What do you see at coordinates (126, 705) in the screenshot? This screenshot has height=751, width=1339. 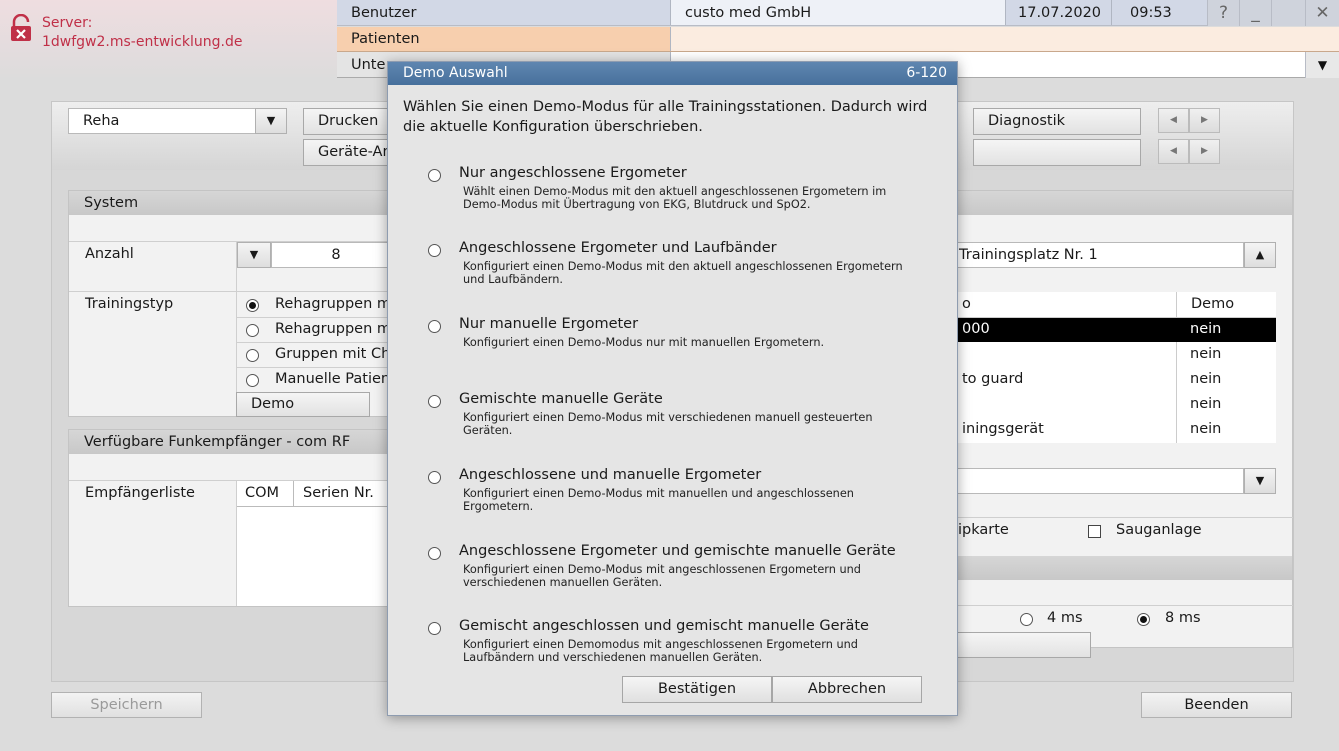 I see `save-button: Speichern` at bounding box center [126, 705].